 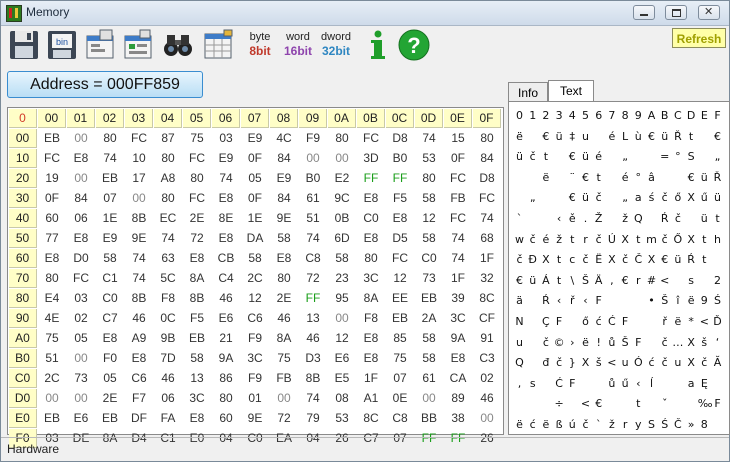 What do you see at coordinates (100, 45) in the screenshot?
I see `load-dialog-icon` at bounding box center [100, 45].